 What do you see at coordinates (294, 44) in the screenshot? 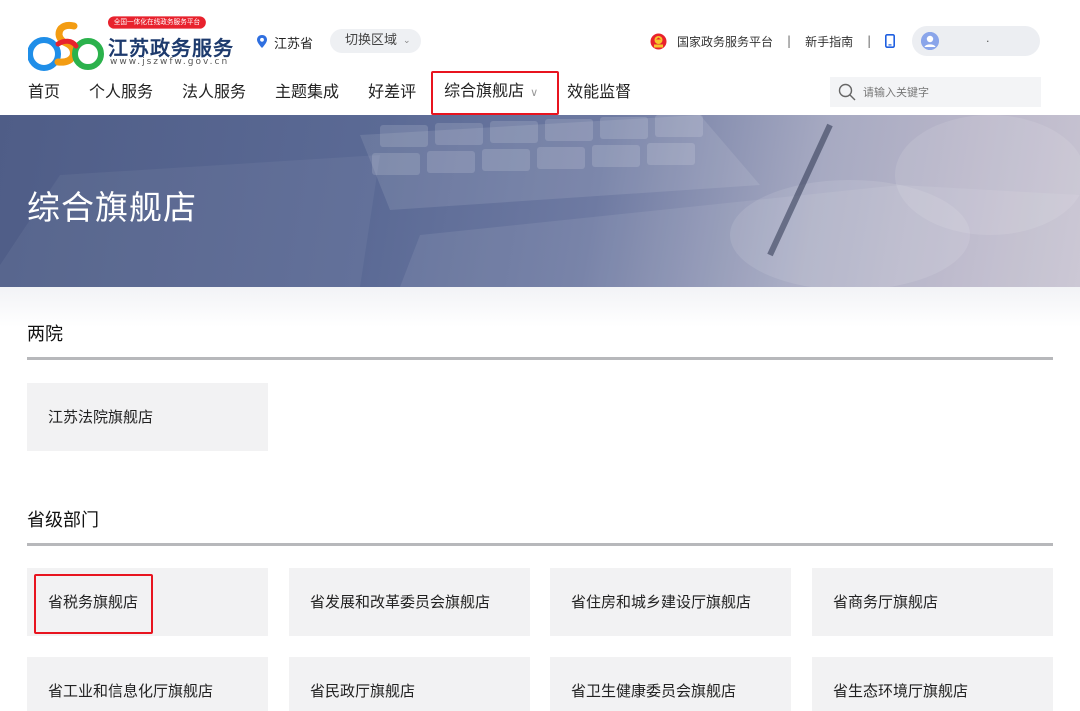
I see `location-province: 江苏省` at bounding box center [294, 44].